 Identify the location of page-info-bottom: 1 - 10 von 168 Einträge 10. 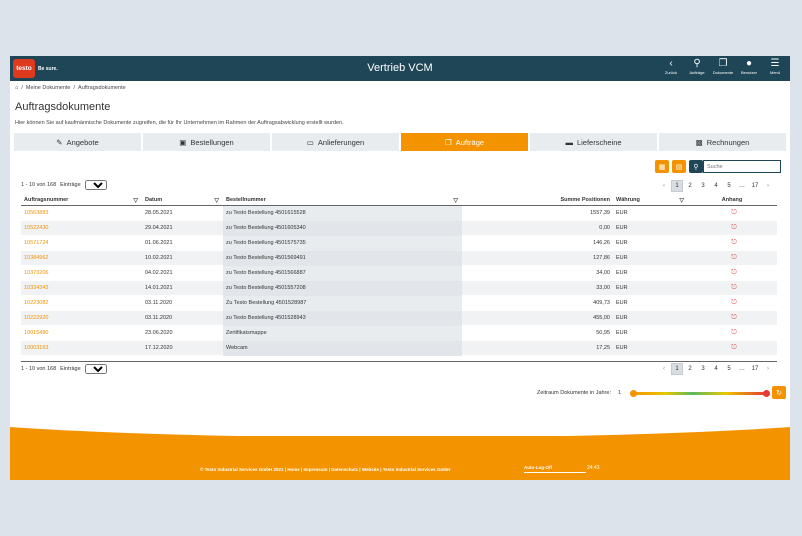
(64, 369).